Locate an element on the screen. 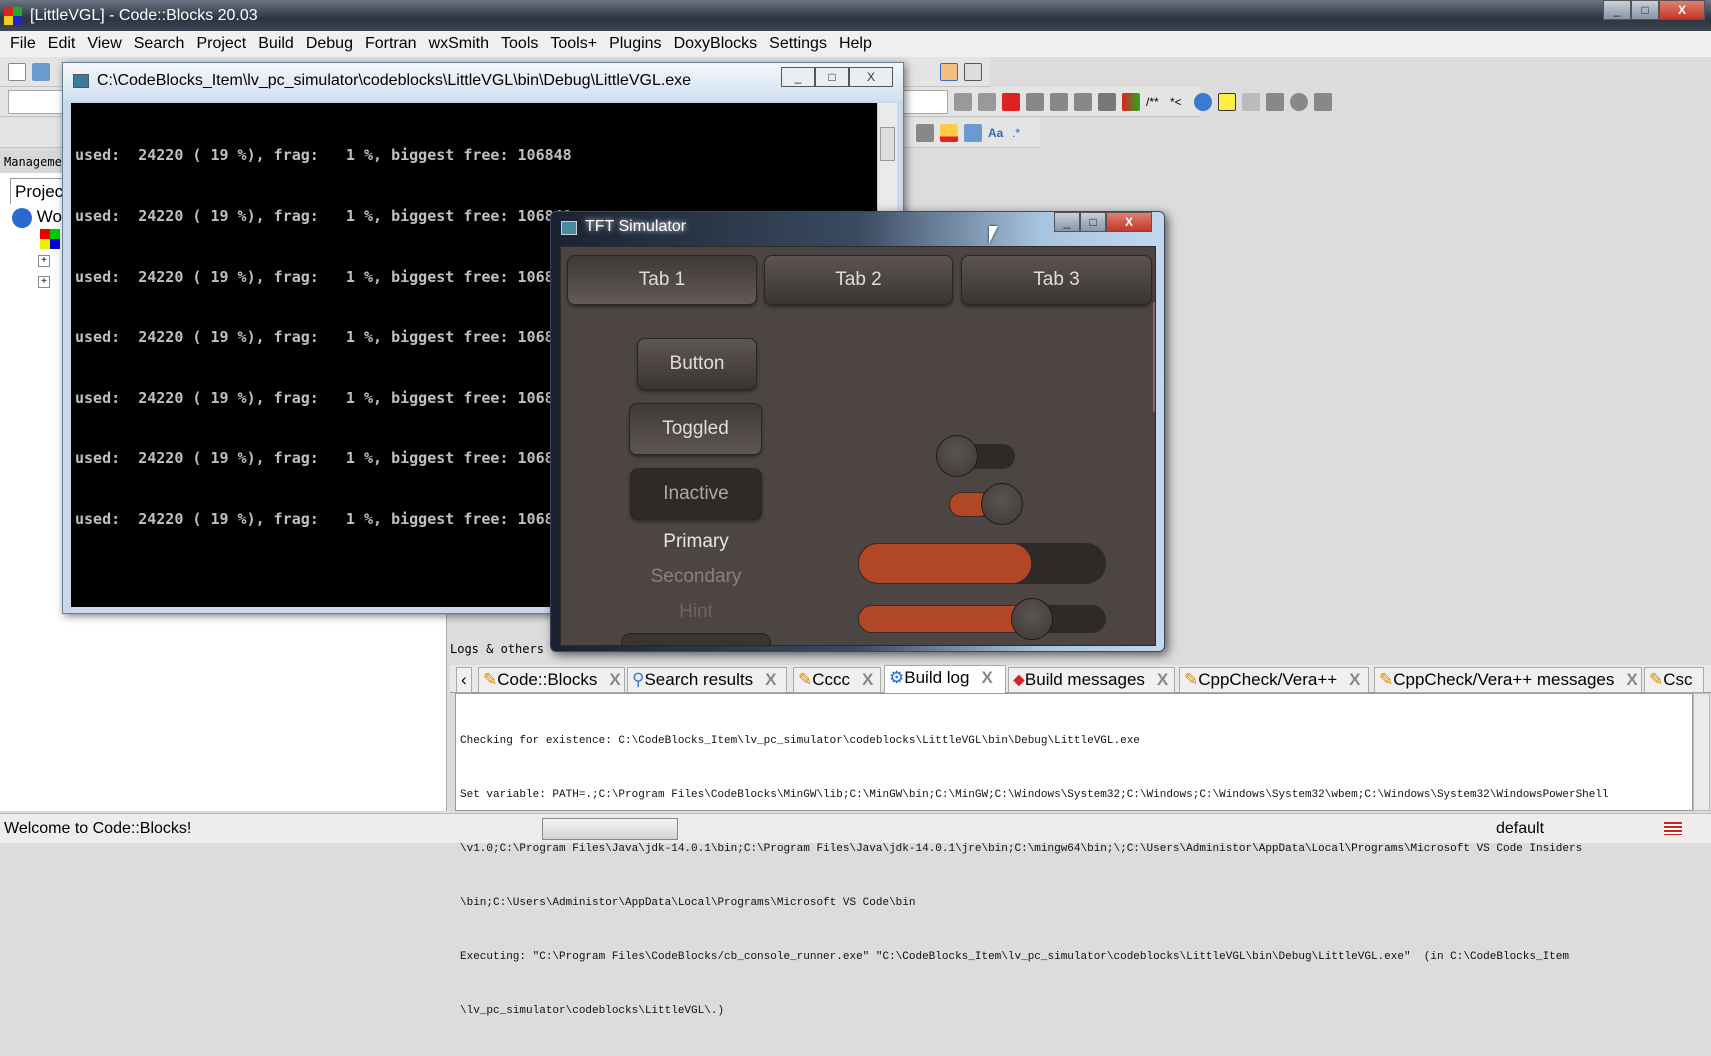 This screenshot has width=1711, height=1056. tab-codeblocks: ✎Code::Blocks X is located at coordinates (551, 680).